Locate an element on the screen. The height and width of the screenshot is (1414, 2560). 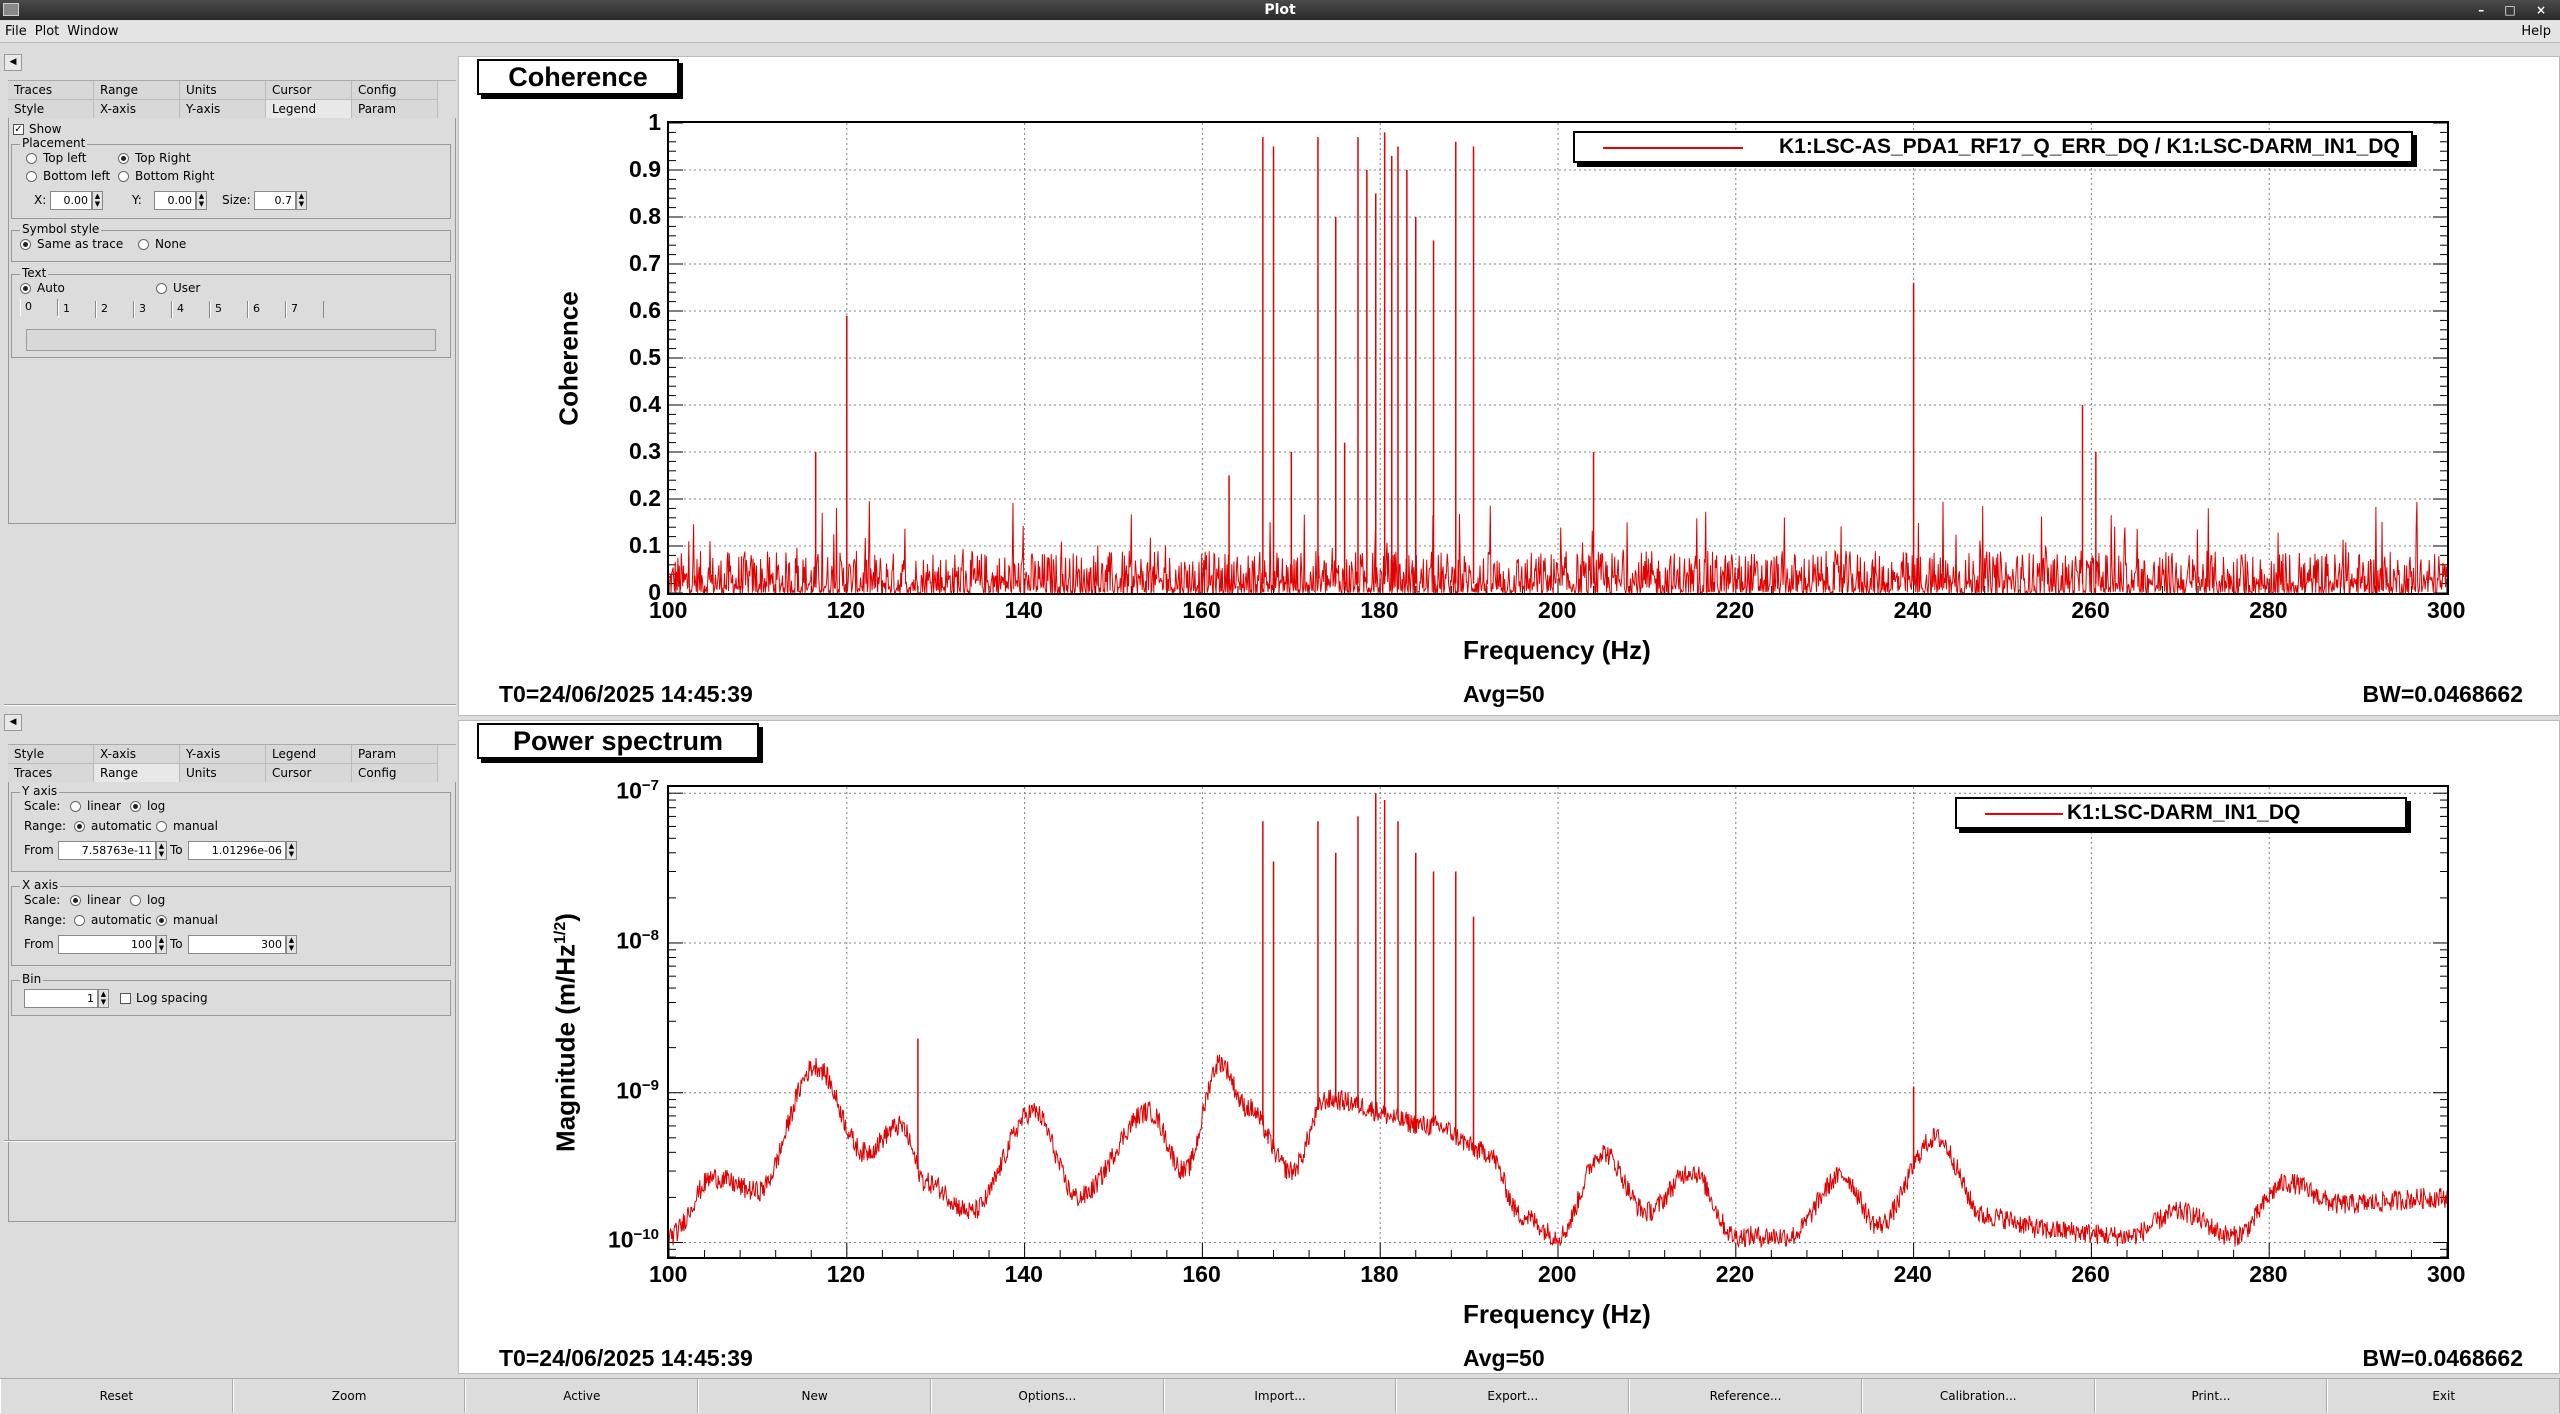
y-linear-label: linear is located at coordinates (104, 806).